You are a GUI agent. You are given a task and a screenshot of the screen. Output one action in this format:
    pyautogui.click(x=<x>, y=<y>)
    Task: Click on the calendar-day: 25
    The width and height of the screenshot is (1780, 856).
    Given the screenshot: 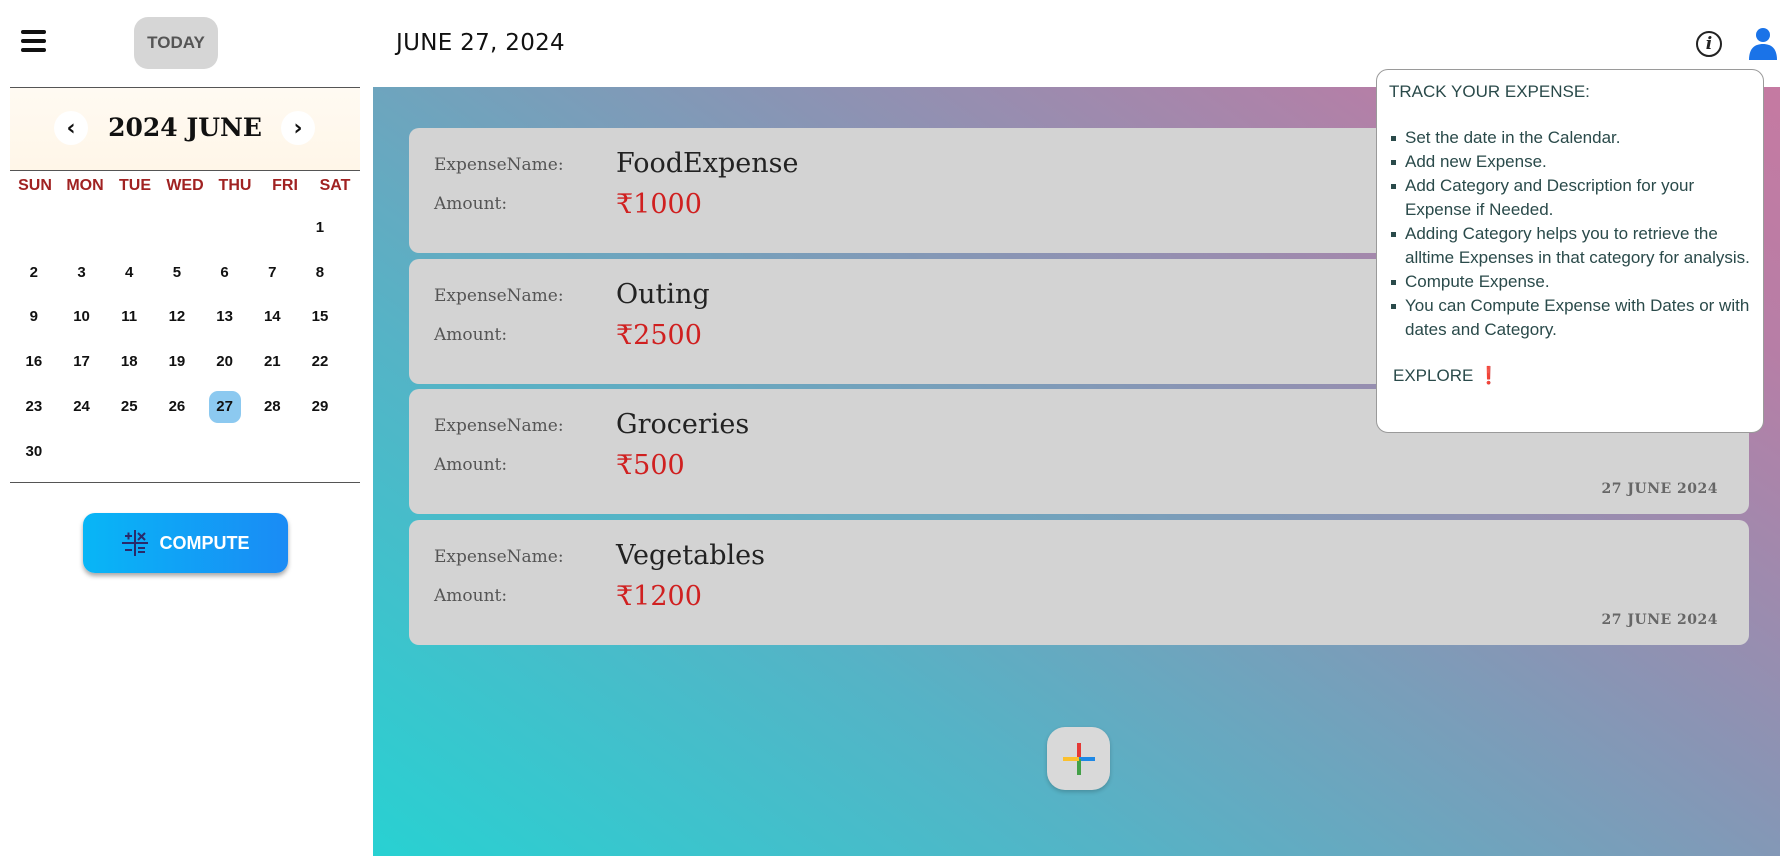 What is the action you would take?
    pyautogui.click(x=129, y=406)
    